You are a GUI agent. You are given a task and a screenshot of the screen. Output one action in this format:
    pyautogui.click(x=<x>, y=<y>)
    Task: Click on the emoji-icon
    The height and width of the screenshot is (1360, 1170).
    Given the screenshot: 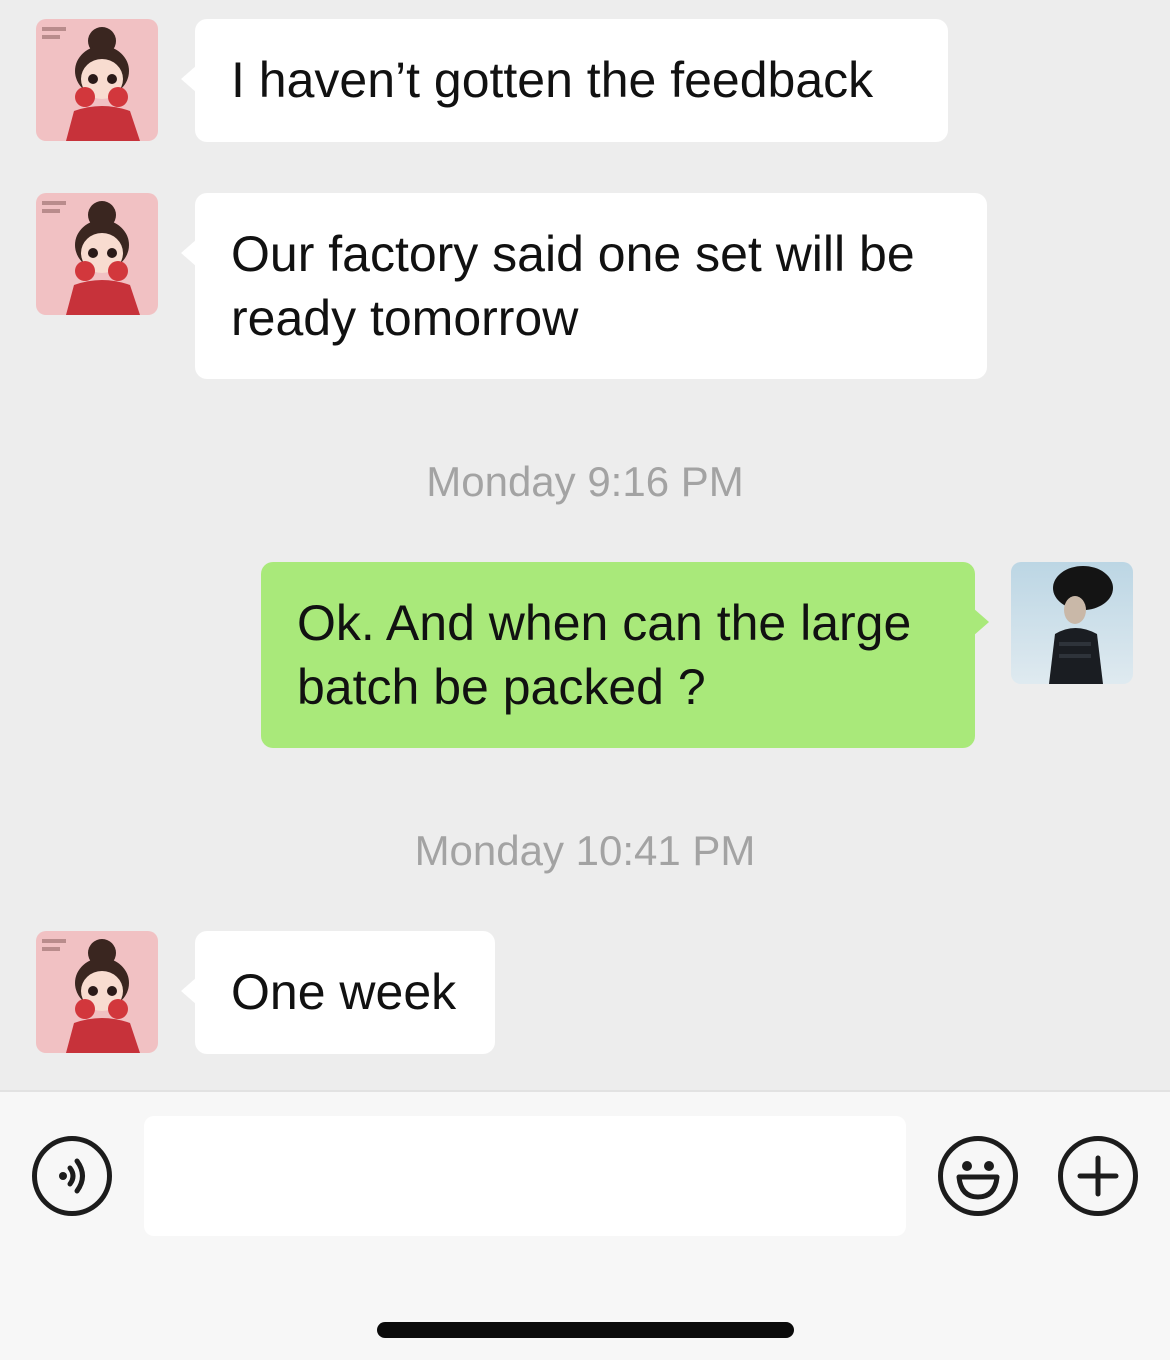 What is the action you would take?
    pyautogui.click(x=978, y=1180)
    